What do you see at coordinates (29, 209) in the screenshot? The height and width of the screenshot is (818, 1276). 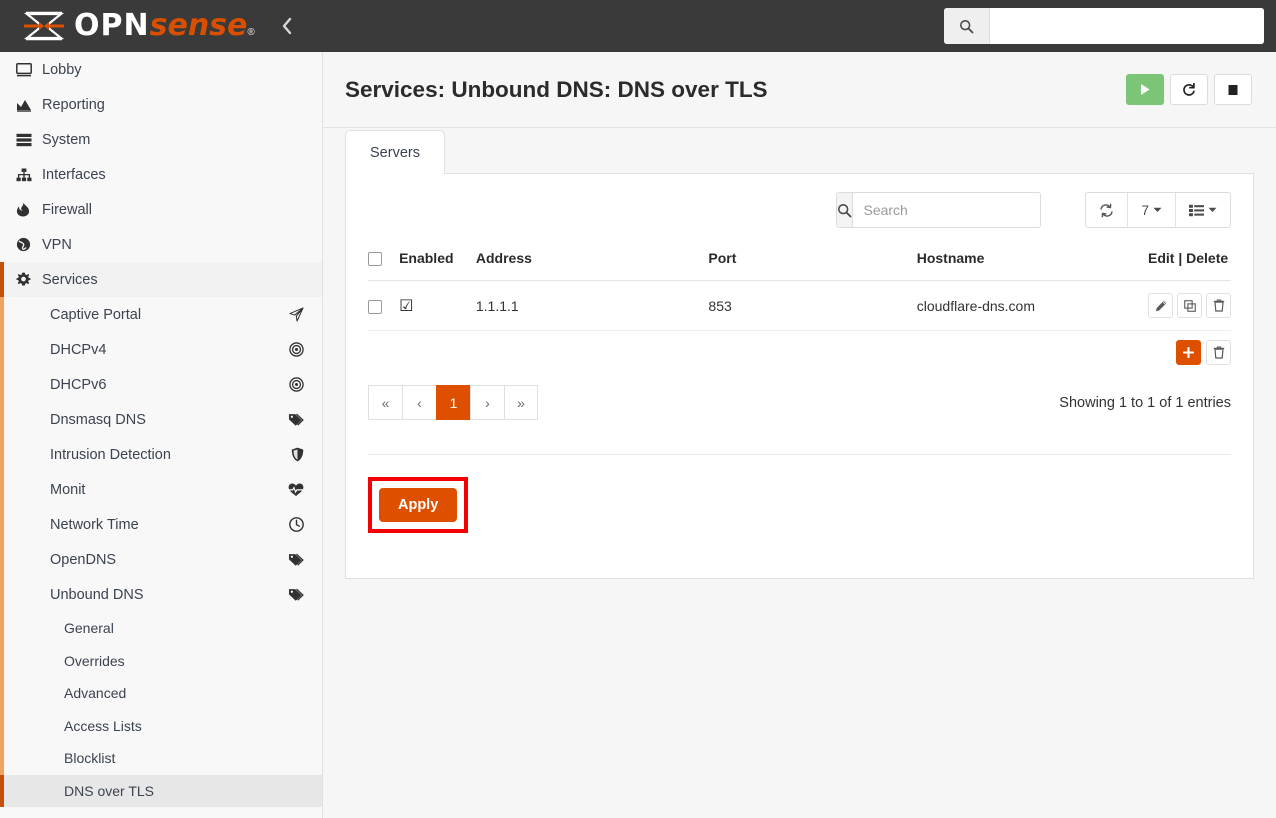 I see `fire-icon` at bounding box center [29, 209].